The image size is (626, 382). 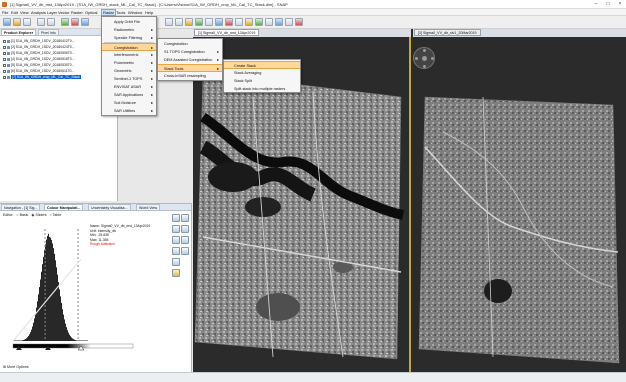 What do you see at coordinates (189, 22) in the screenshot?
I see `pin-tool-icon` at bounding box center [189, 22].